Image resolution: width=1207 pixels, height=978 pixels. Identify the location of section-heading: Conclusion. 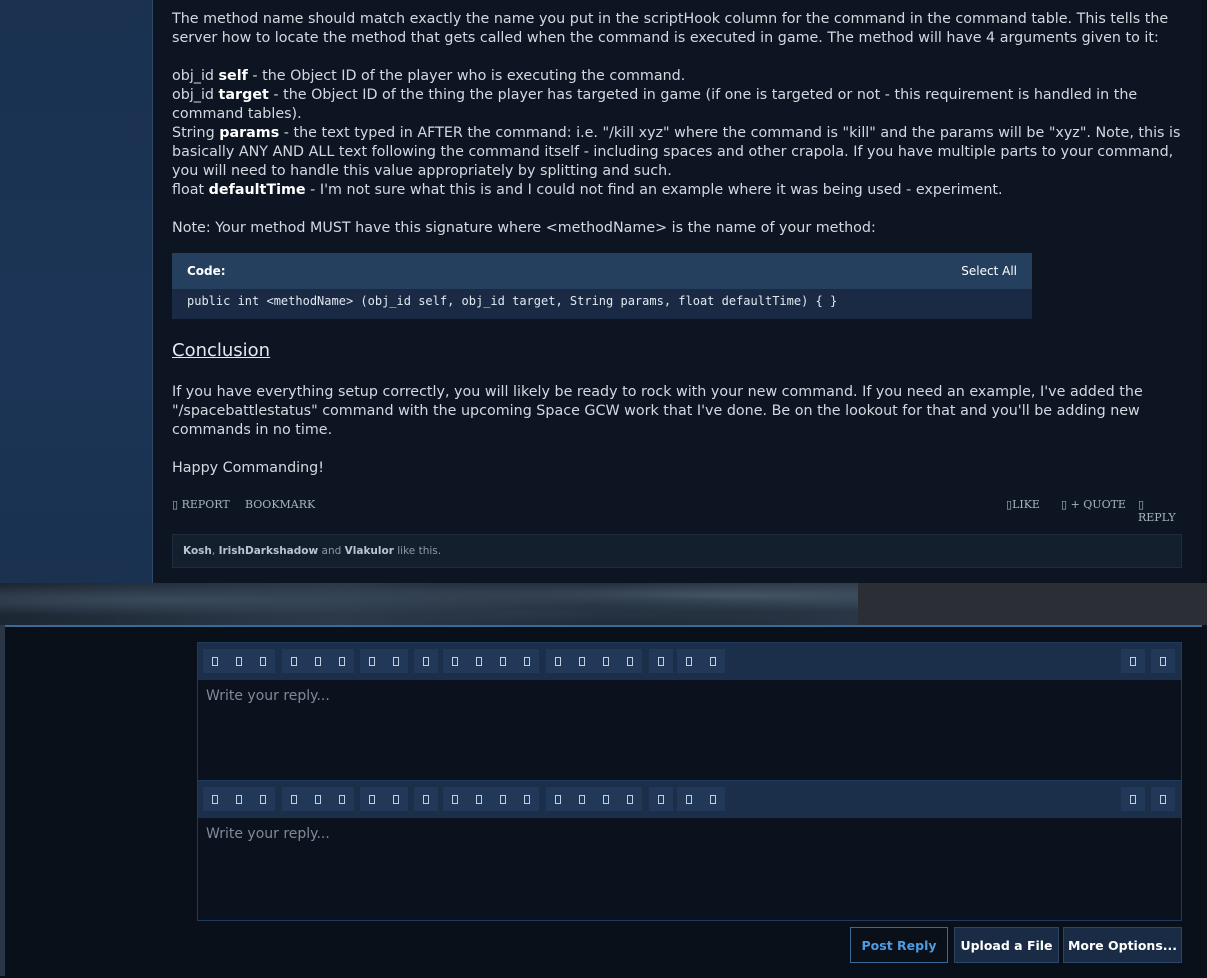
(221, 350).